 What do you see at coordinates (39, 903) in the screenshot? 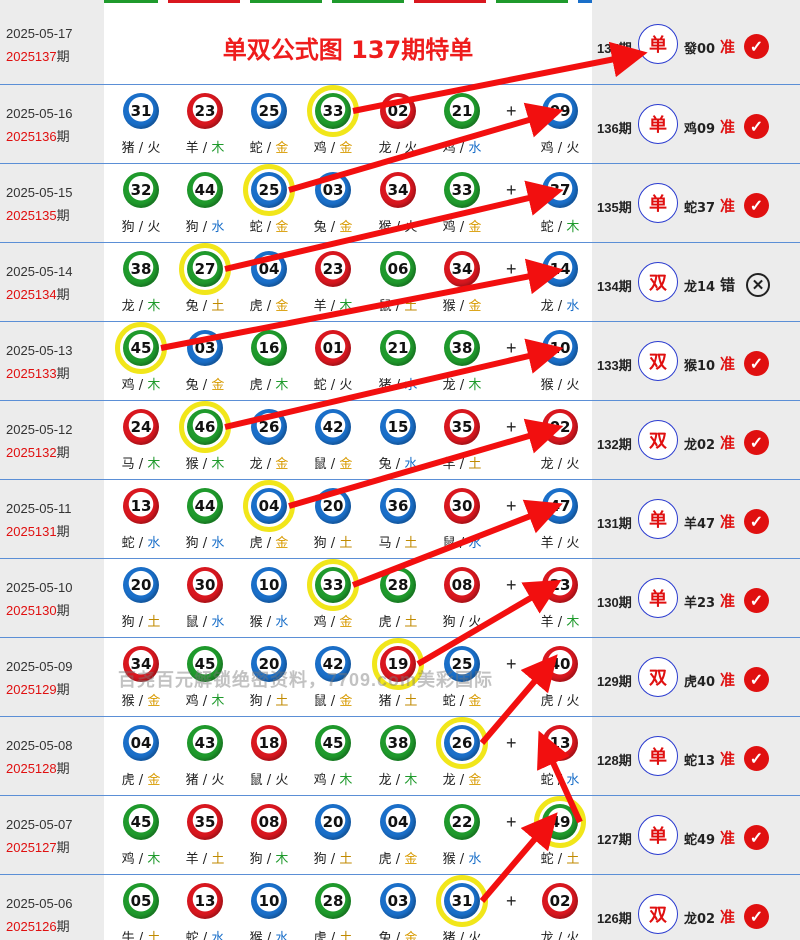
I see `row-date: 2025-05-06` at bounding box center [39, 903].